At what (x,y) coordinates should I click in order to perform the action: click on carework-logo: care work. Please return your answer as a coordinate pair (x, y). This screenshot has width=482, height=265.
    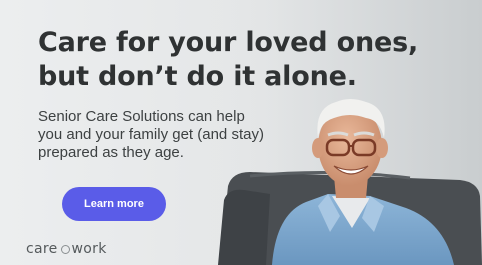
    Looking at the image, I should click on (66, 249).